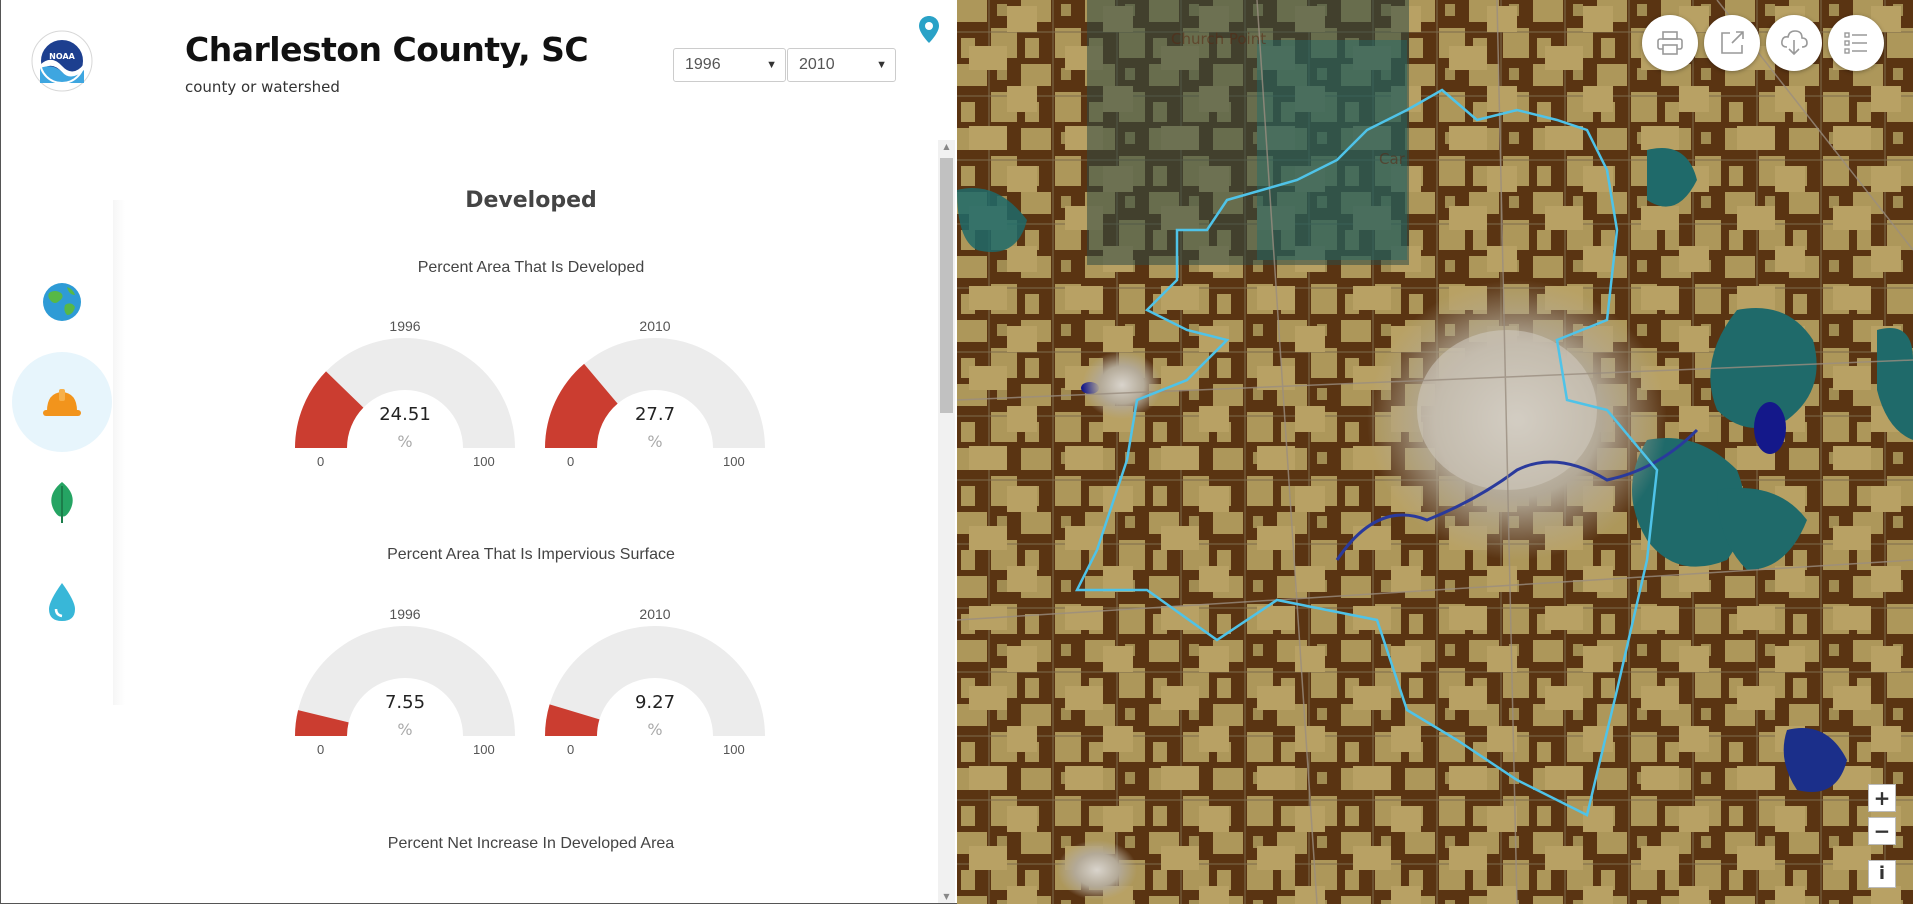 The image size is (1913, 904). I want to click on leaf-icon, so click(62, 502).